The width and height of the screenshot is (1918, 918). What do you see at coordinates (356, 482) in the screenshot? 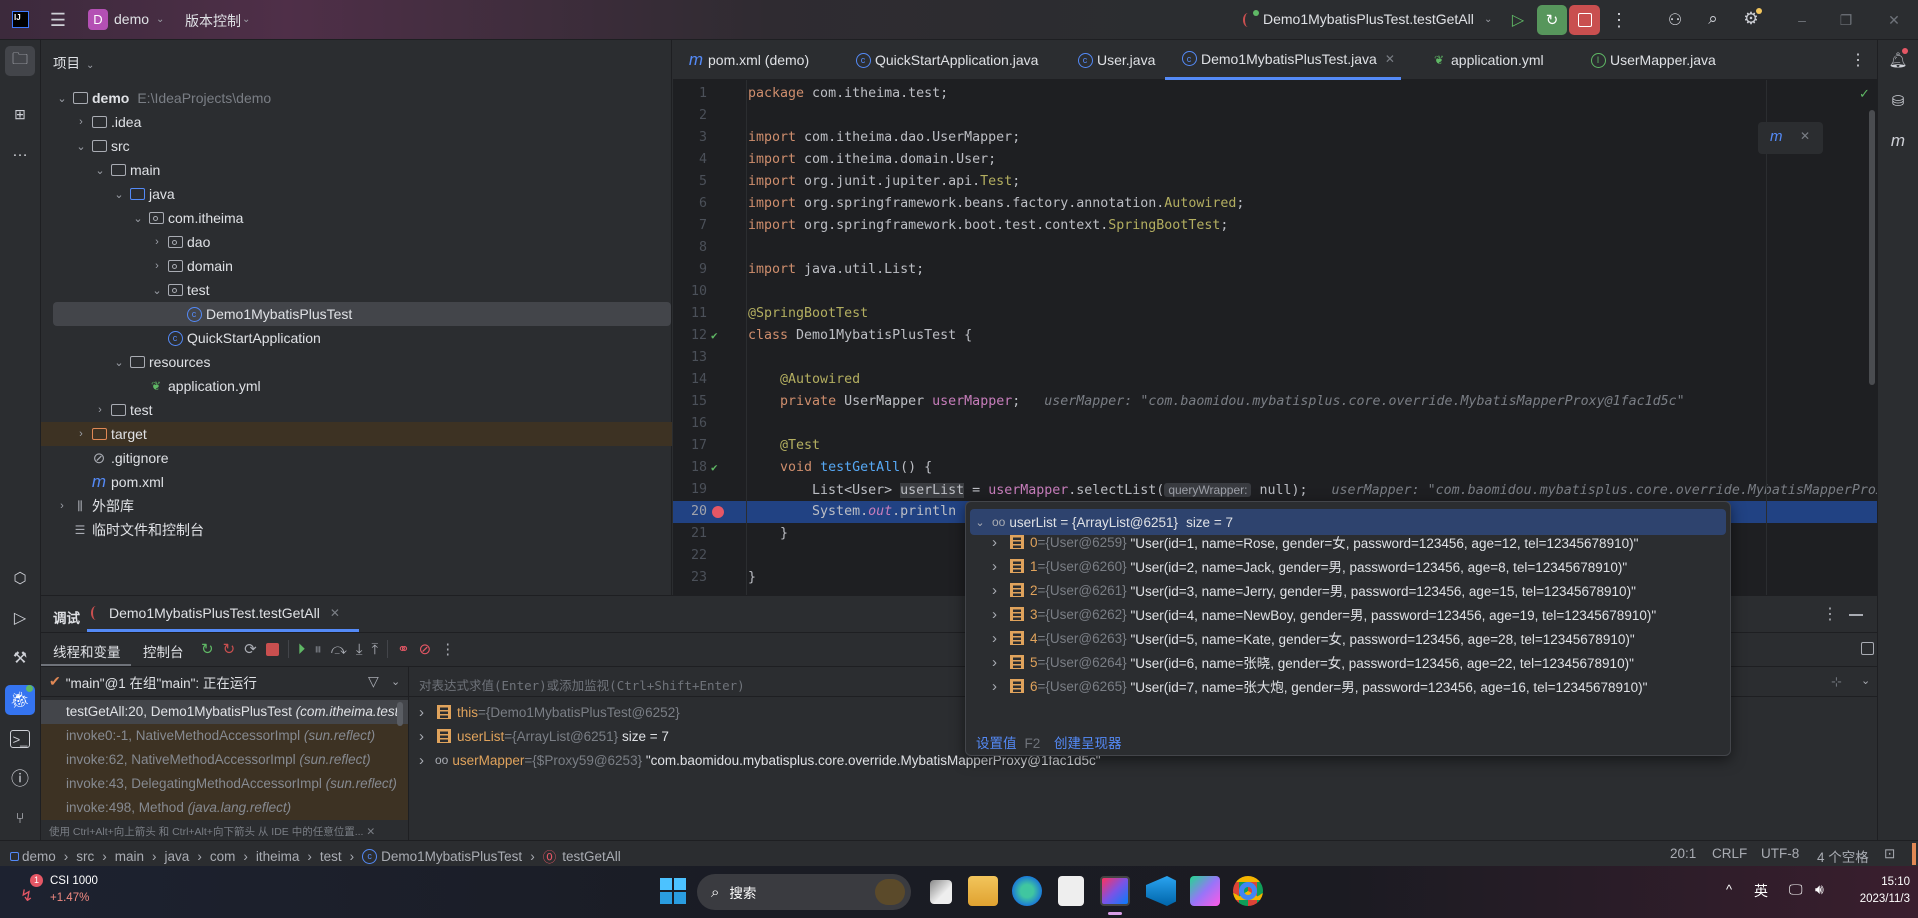
I see `tree-item: m pom.xml` at bounding box center [356, 482].